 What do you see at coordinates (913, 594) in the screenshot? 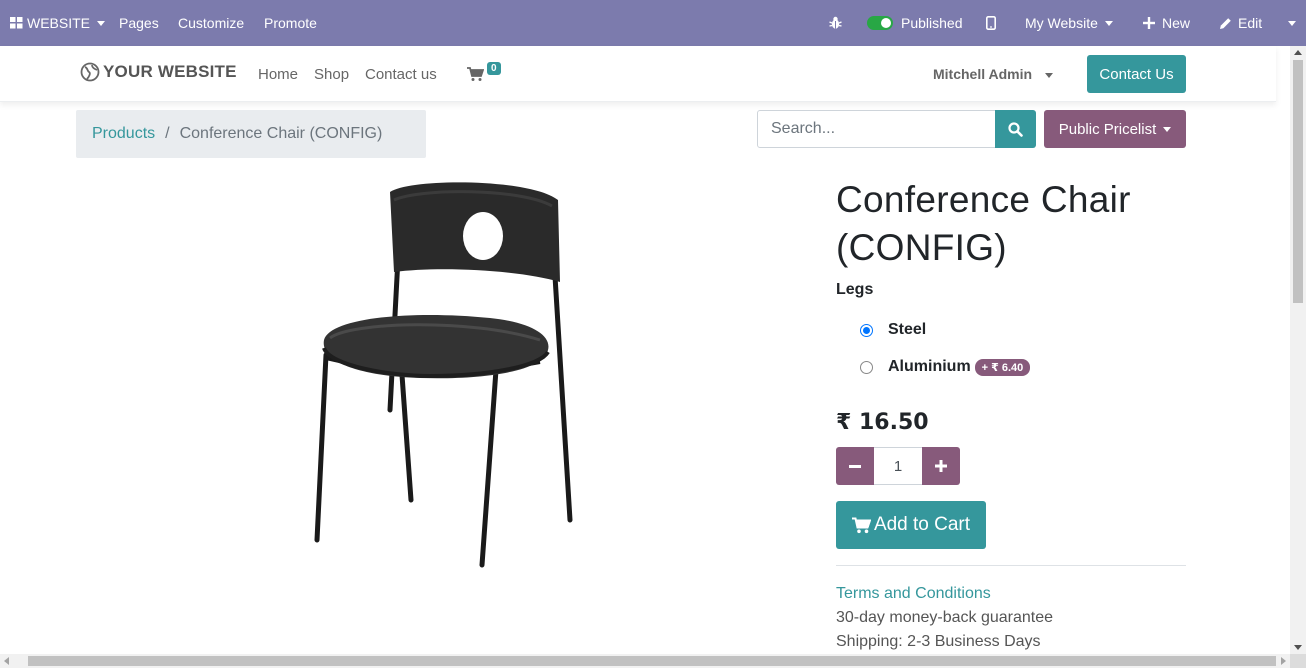
I see `terms-and-conditions-link: Terms and Conditions` at bounding box center [913, 594].